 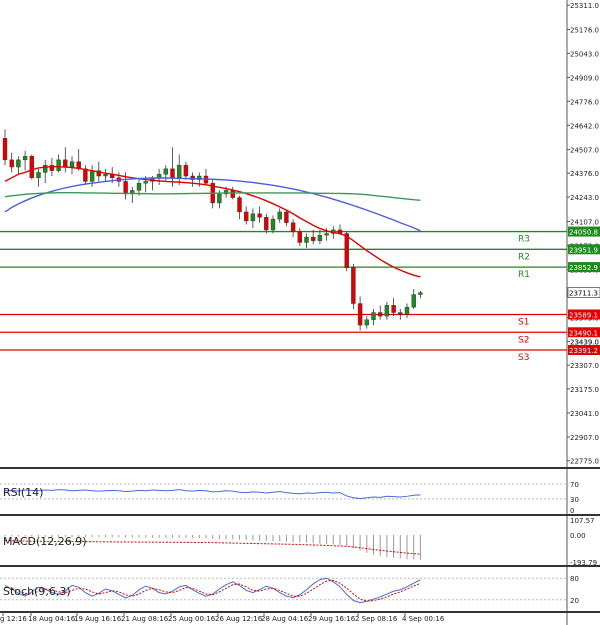 I want to click on price-tick-label: 23307.0, so click(x=584, y=366).